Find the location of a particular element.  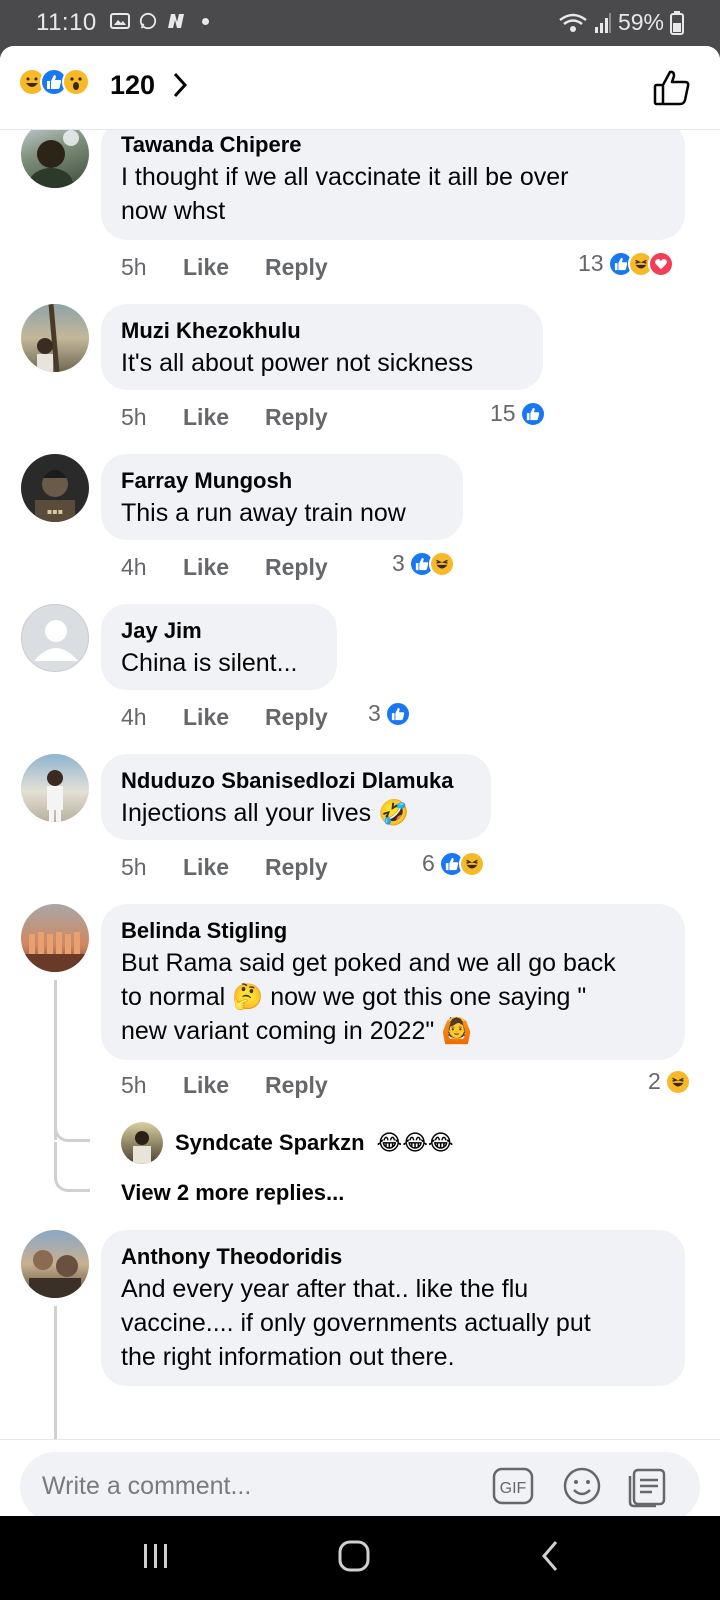

comment-reactions: 6 is located at coordinates (453, 863).